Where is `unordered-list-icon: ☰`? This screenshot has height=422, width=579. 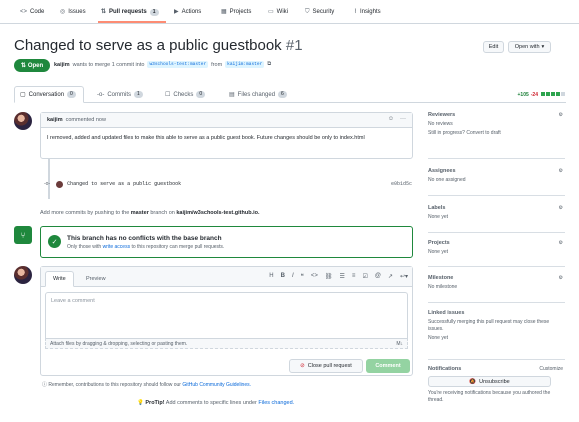 unordered-list-icon: ☰ is located at coordinates (342, 276).